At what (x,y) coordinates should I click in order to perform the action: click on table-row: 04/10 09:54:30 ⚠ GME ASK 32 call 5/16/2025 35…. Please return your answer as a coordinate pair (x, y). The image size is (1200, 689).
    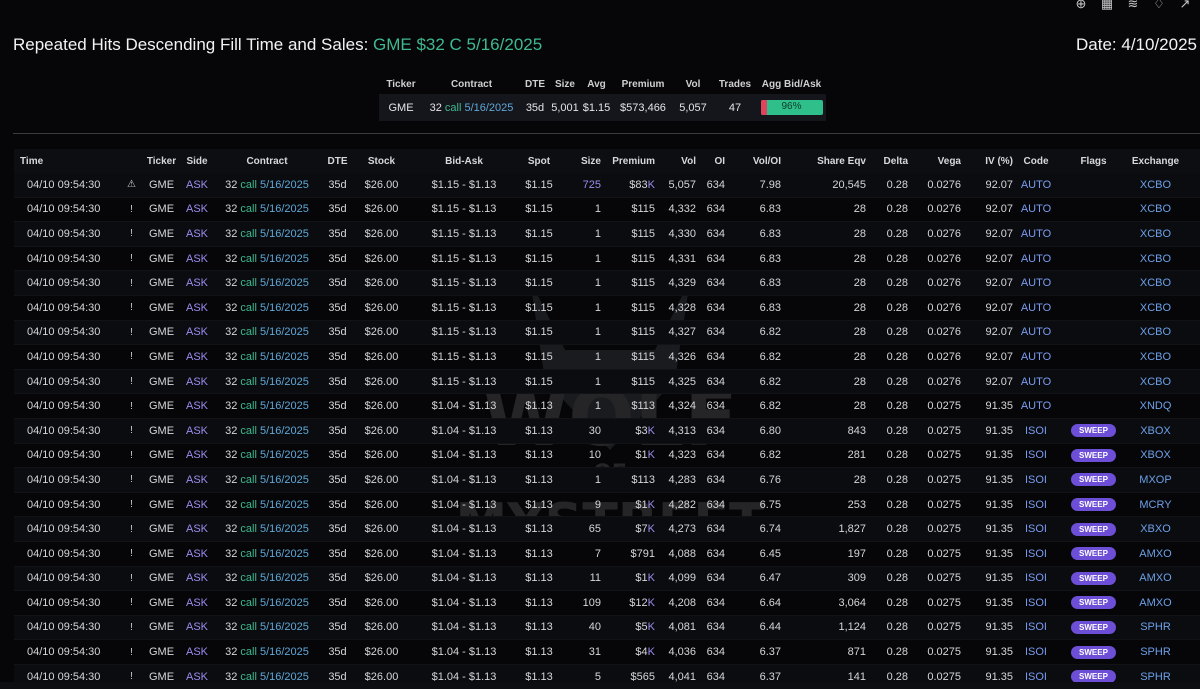
    Looking at the image, I should click on (607, 185).